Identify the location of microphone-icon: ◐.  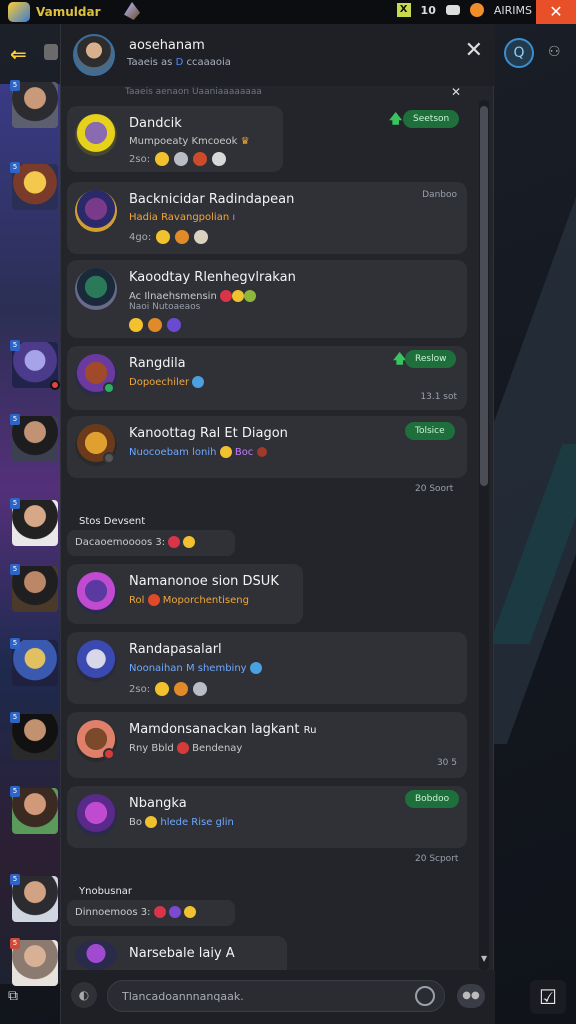
(84, 995).